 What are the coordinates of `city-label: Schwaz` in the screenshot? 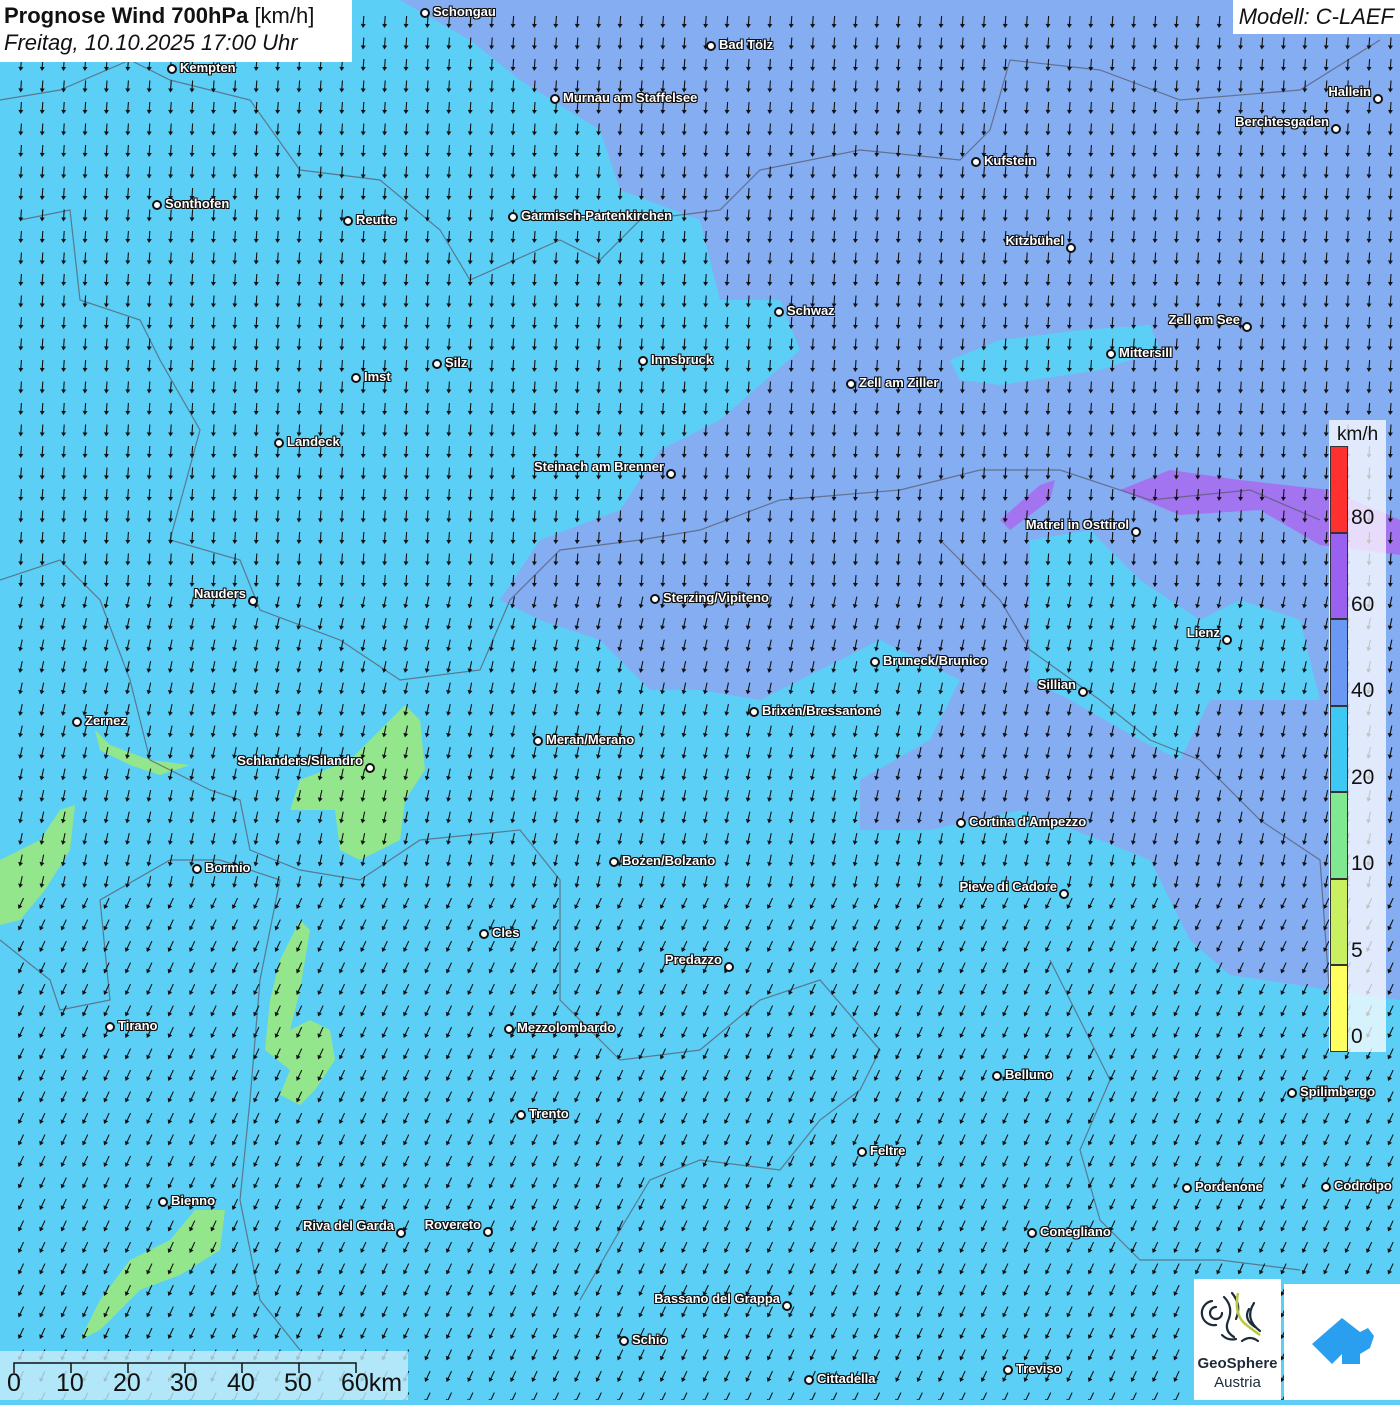 It's located at (811, 311).